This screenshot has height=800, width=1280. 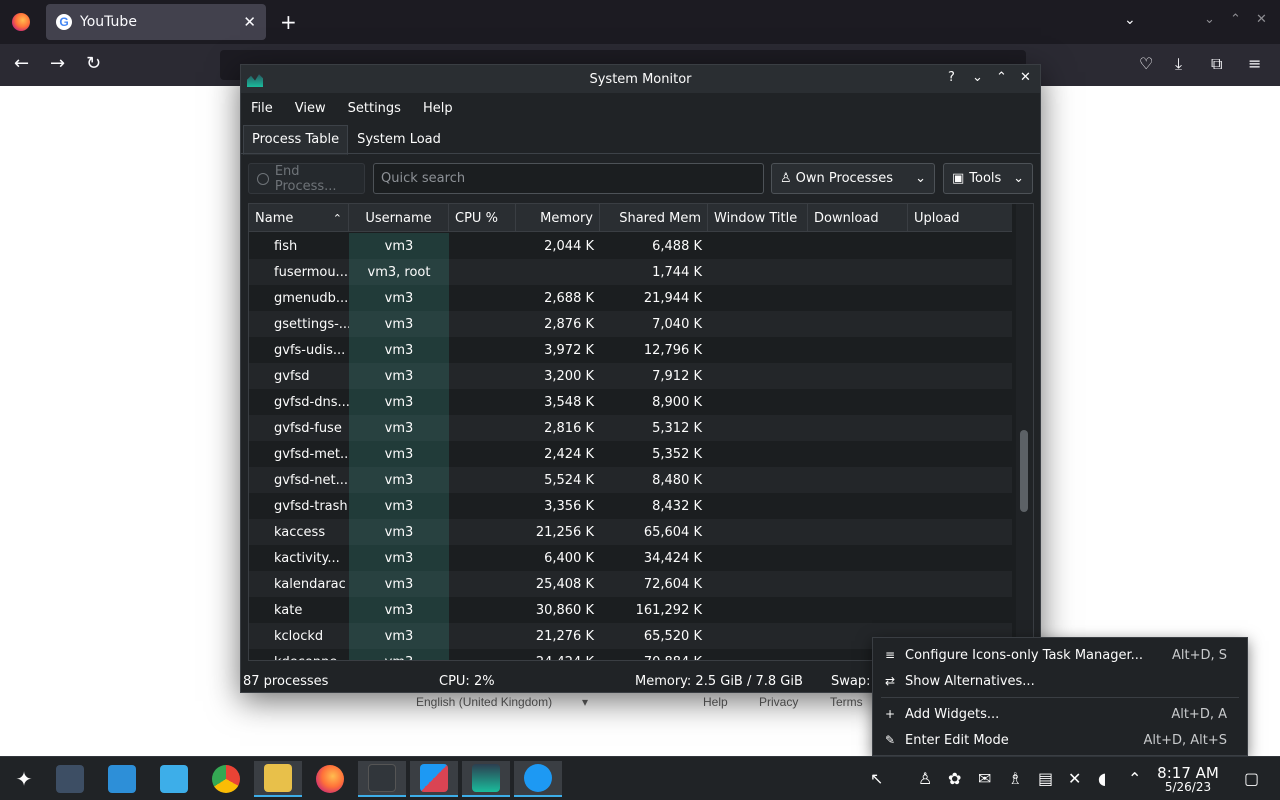 I want to click on cell-cpu, so click(x=482, y=246).